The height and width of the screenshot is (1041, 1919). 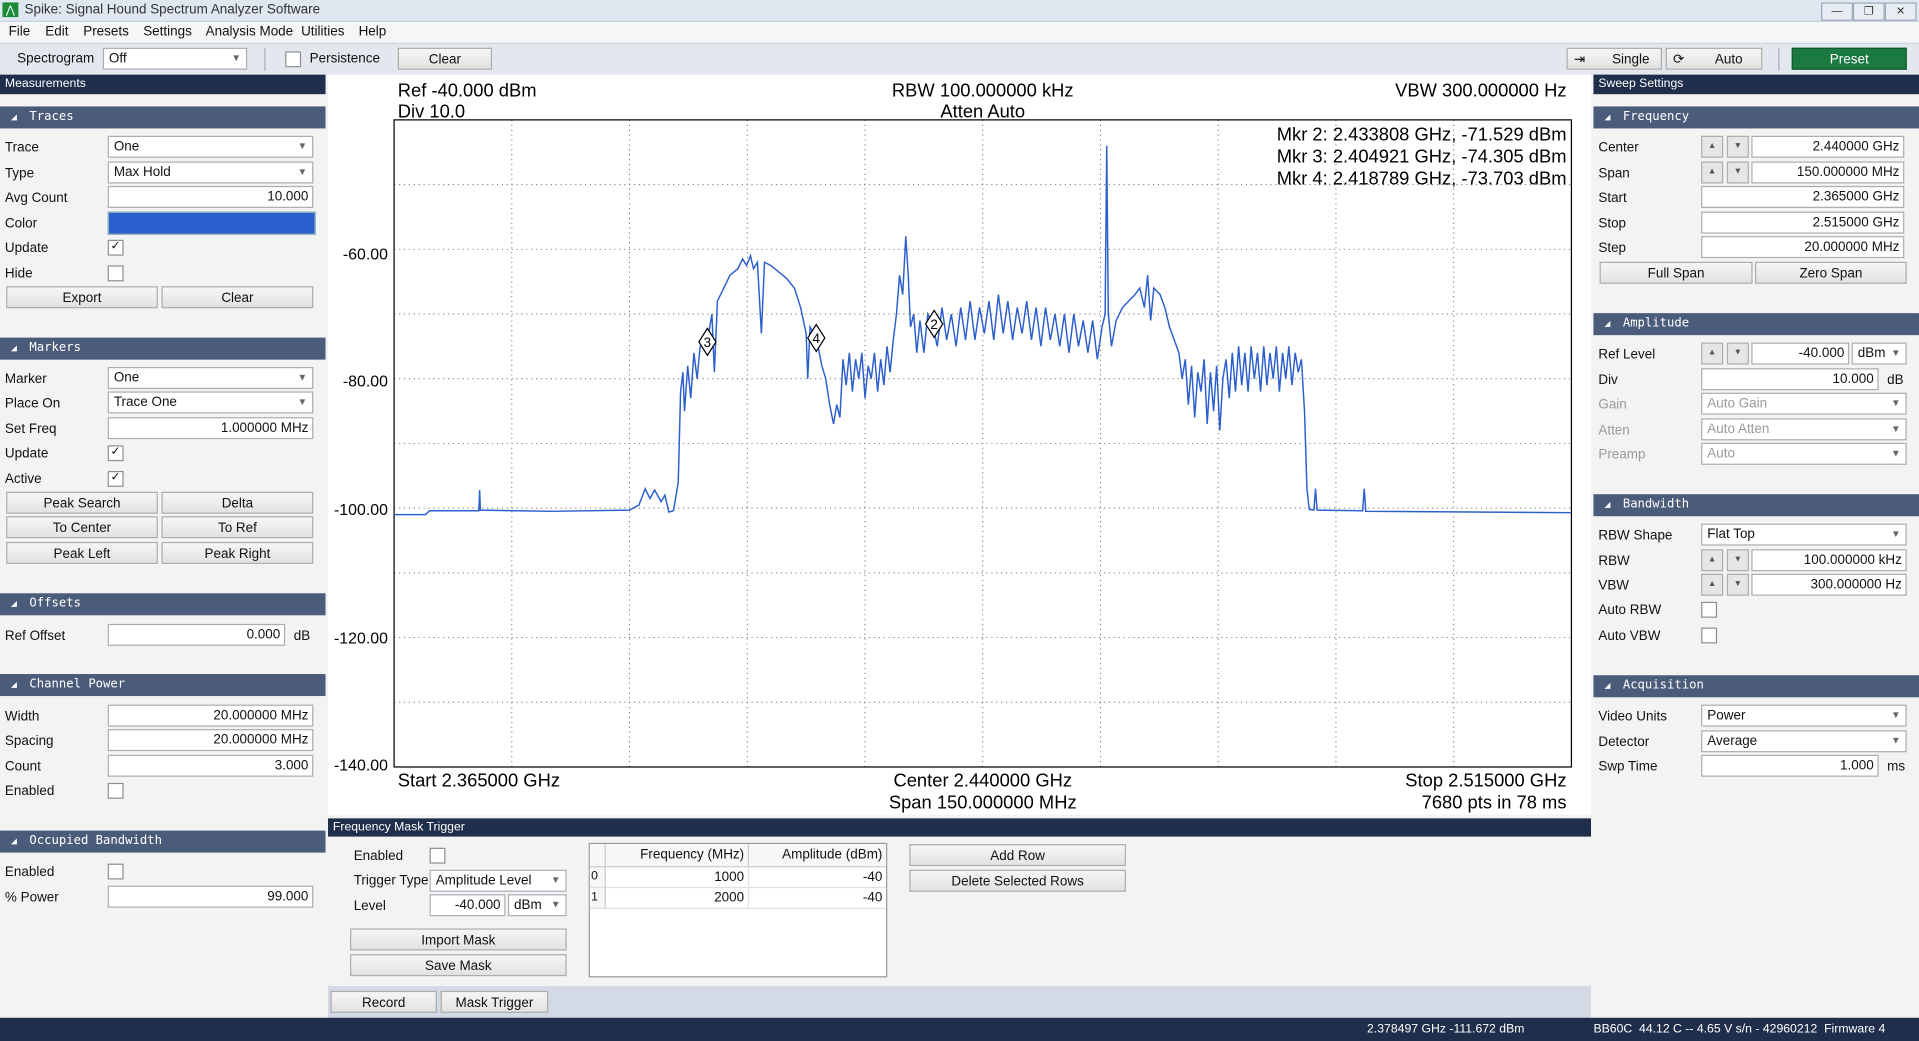 I want to click on close-button: ✕, so click(x=1900, y=11).